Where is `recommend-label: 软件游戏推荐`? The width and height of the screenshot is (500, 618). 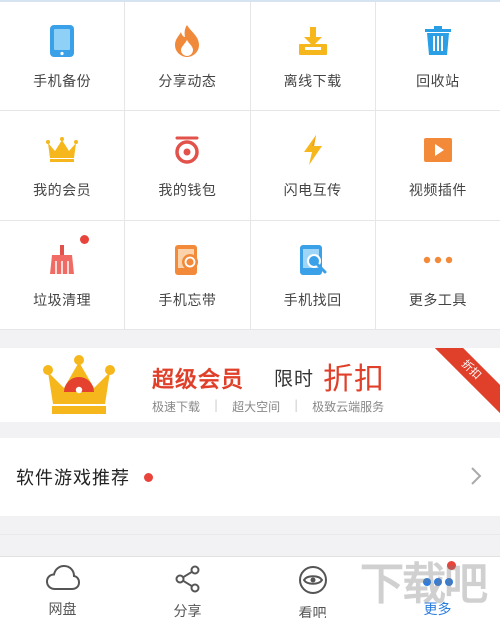 recommend-label: 软件游戏推荐 is located at coordinates (73, 478).